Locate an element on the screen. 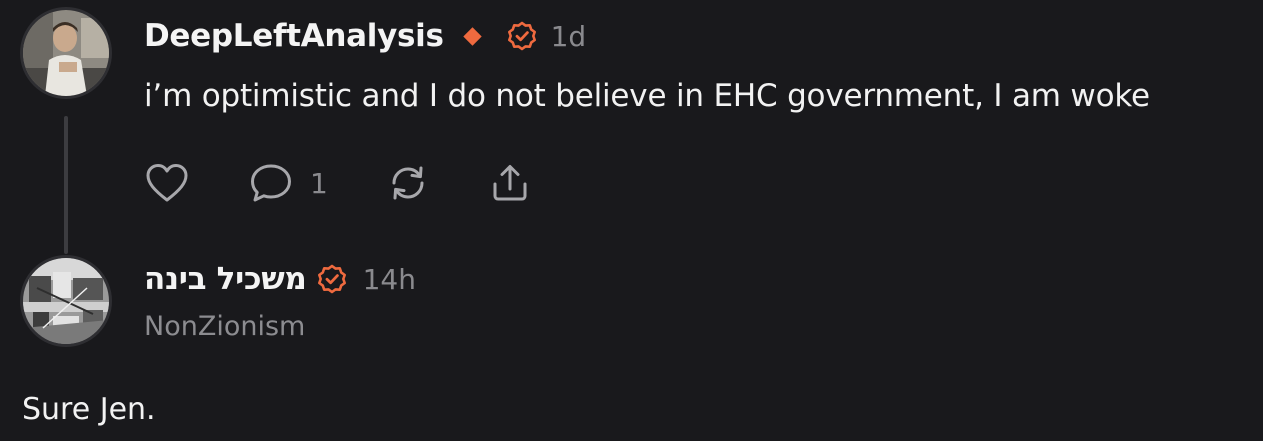 The width and height of the screenshot is (1263, 441). like-button is located at coordinates (167, 183).